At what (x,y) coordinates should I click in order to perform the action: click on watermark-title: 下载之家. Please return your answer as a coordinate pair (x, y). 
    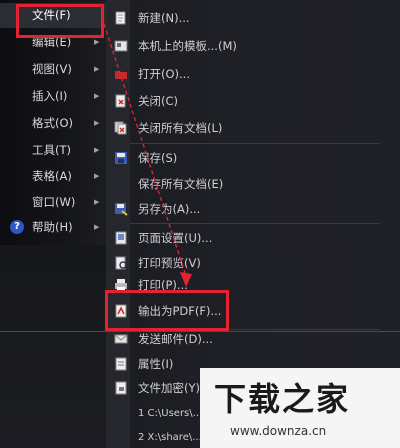
    Looking at the image, I should click on (282, 399).